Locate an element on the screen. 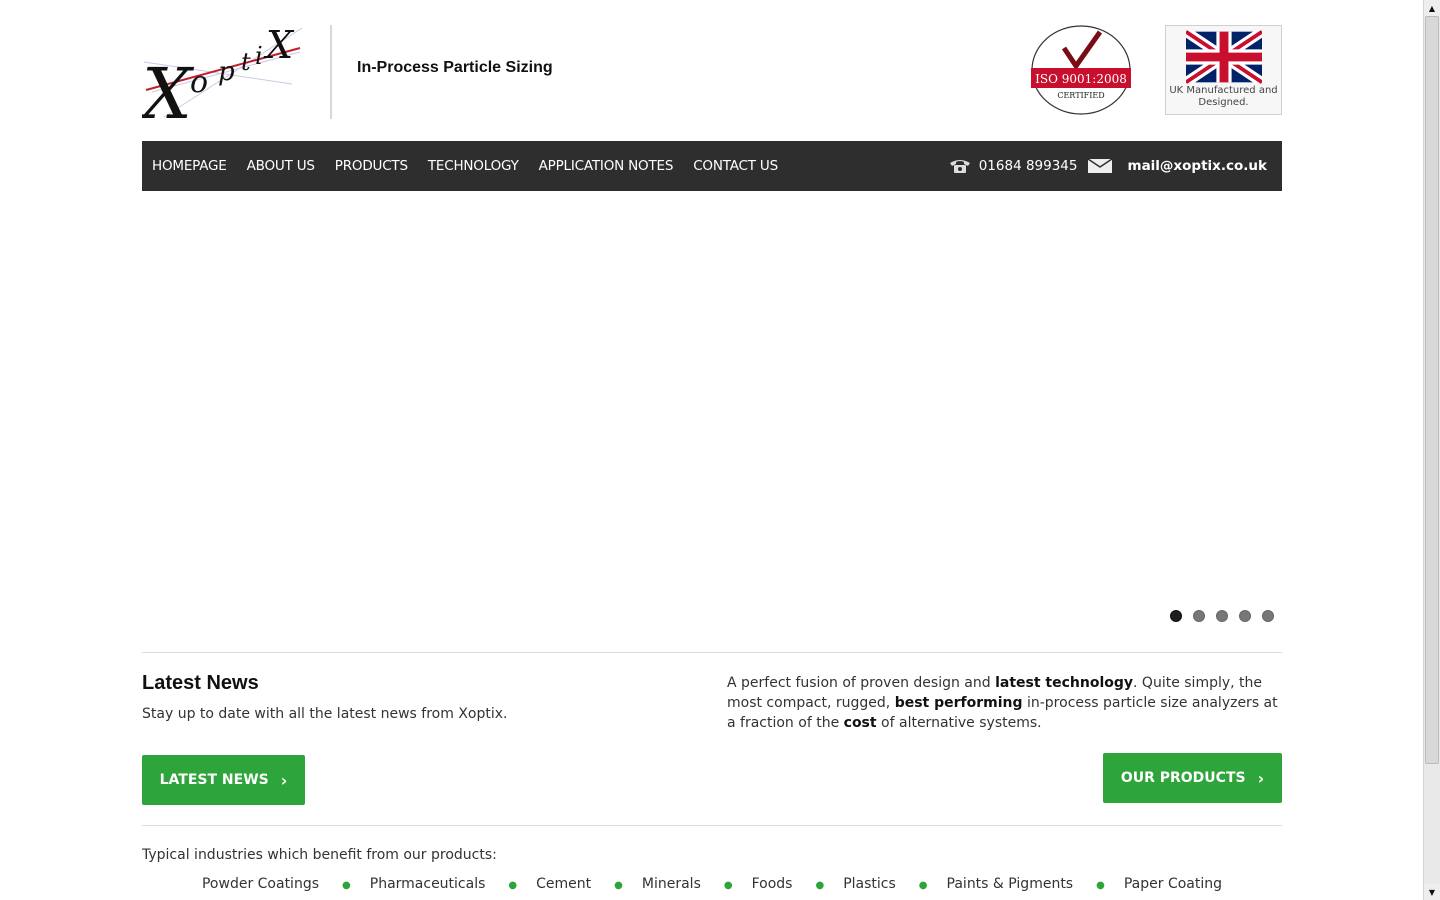 The width and height of the screenshot is (1440, 900). phone-number: 01684 899345 is located at coordinates (1028, 166).